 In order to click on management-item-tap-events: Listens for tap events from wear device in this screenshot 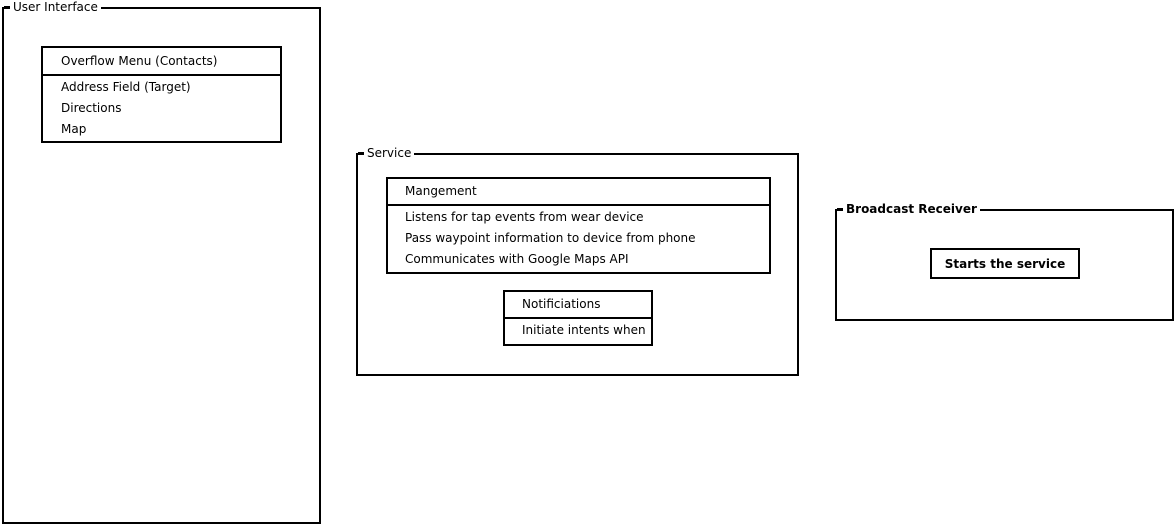, I will do `click(524, 217)`.